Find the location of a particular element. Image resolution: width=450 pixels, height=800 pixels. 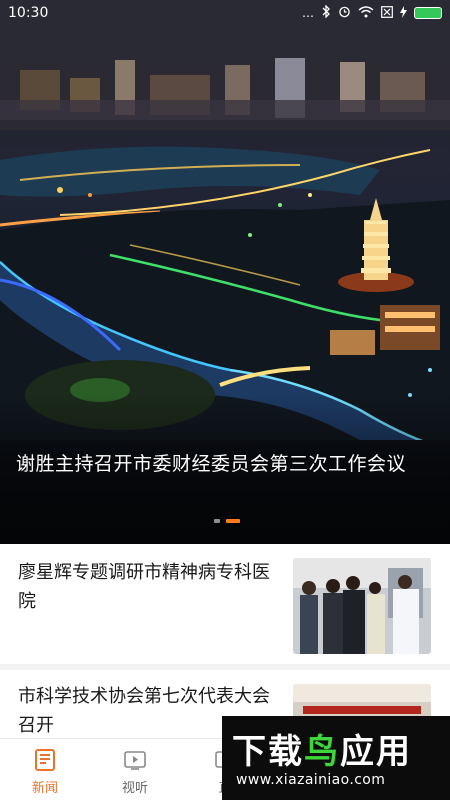

charging-icon is located at coordinates (403, 13).